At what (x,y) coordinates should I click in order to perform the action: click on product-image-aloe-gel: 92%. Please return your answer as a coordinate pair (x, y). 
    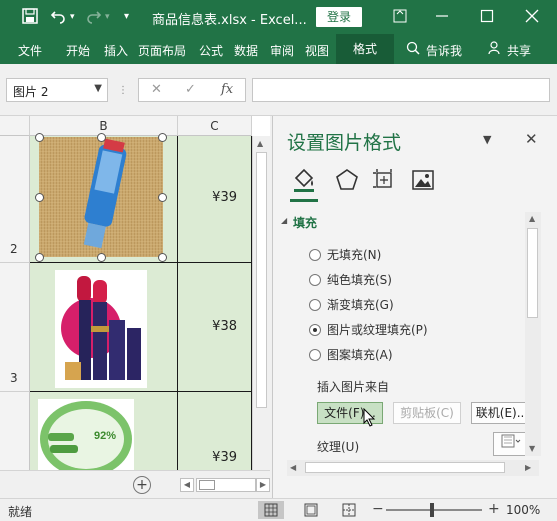
    Looking at the image, I should click on (86, 434).